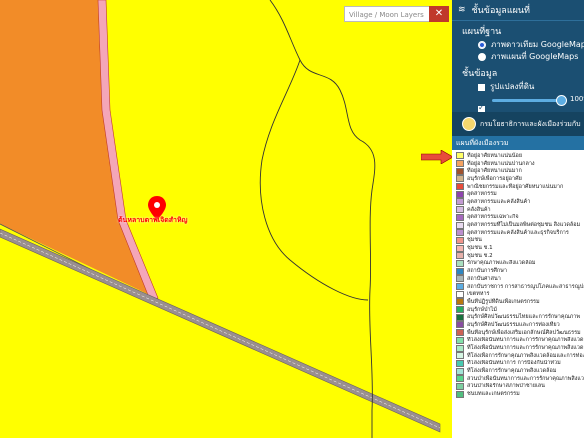  What do you see at coordinates (535, 56) in the screenshot?
I see `basemap-option-label: ภาพแผนที่ GoogleMaps` at bounding box center [535, 56].